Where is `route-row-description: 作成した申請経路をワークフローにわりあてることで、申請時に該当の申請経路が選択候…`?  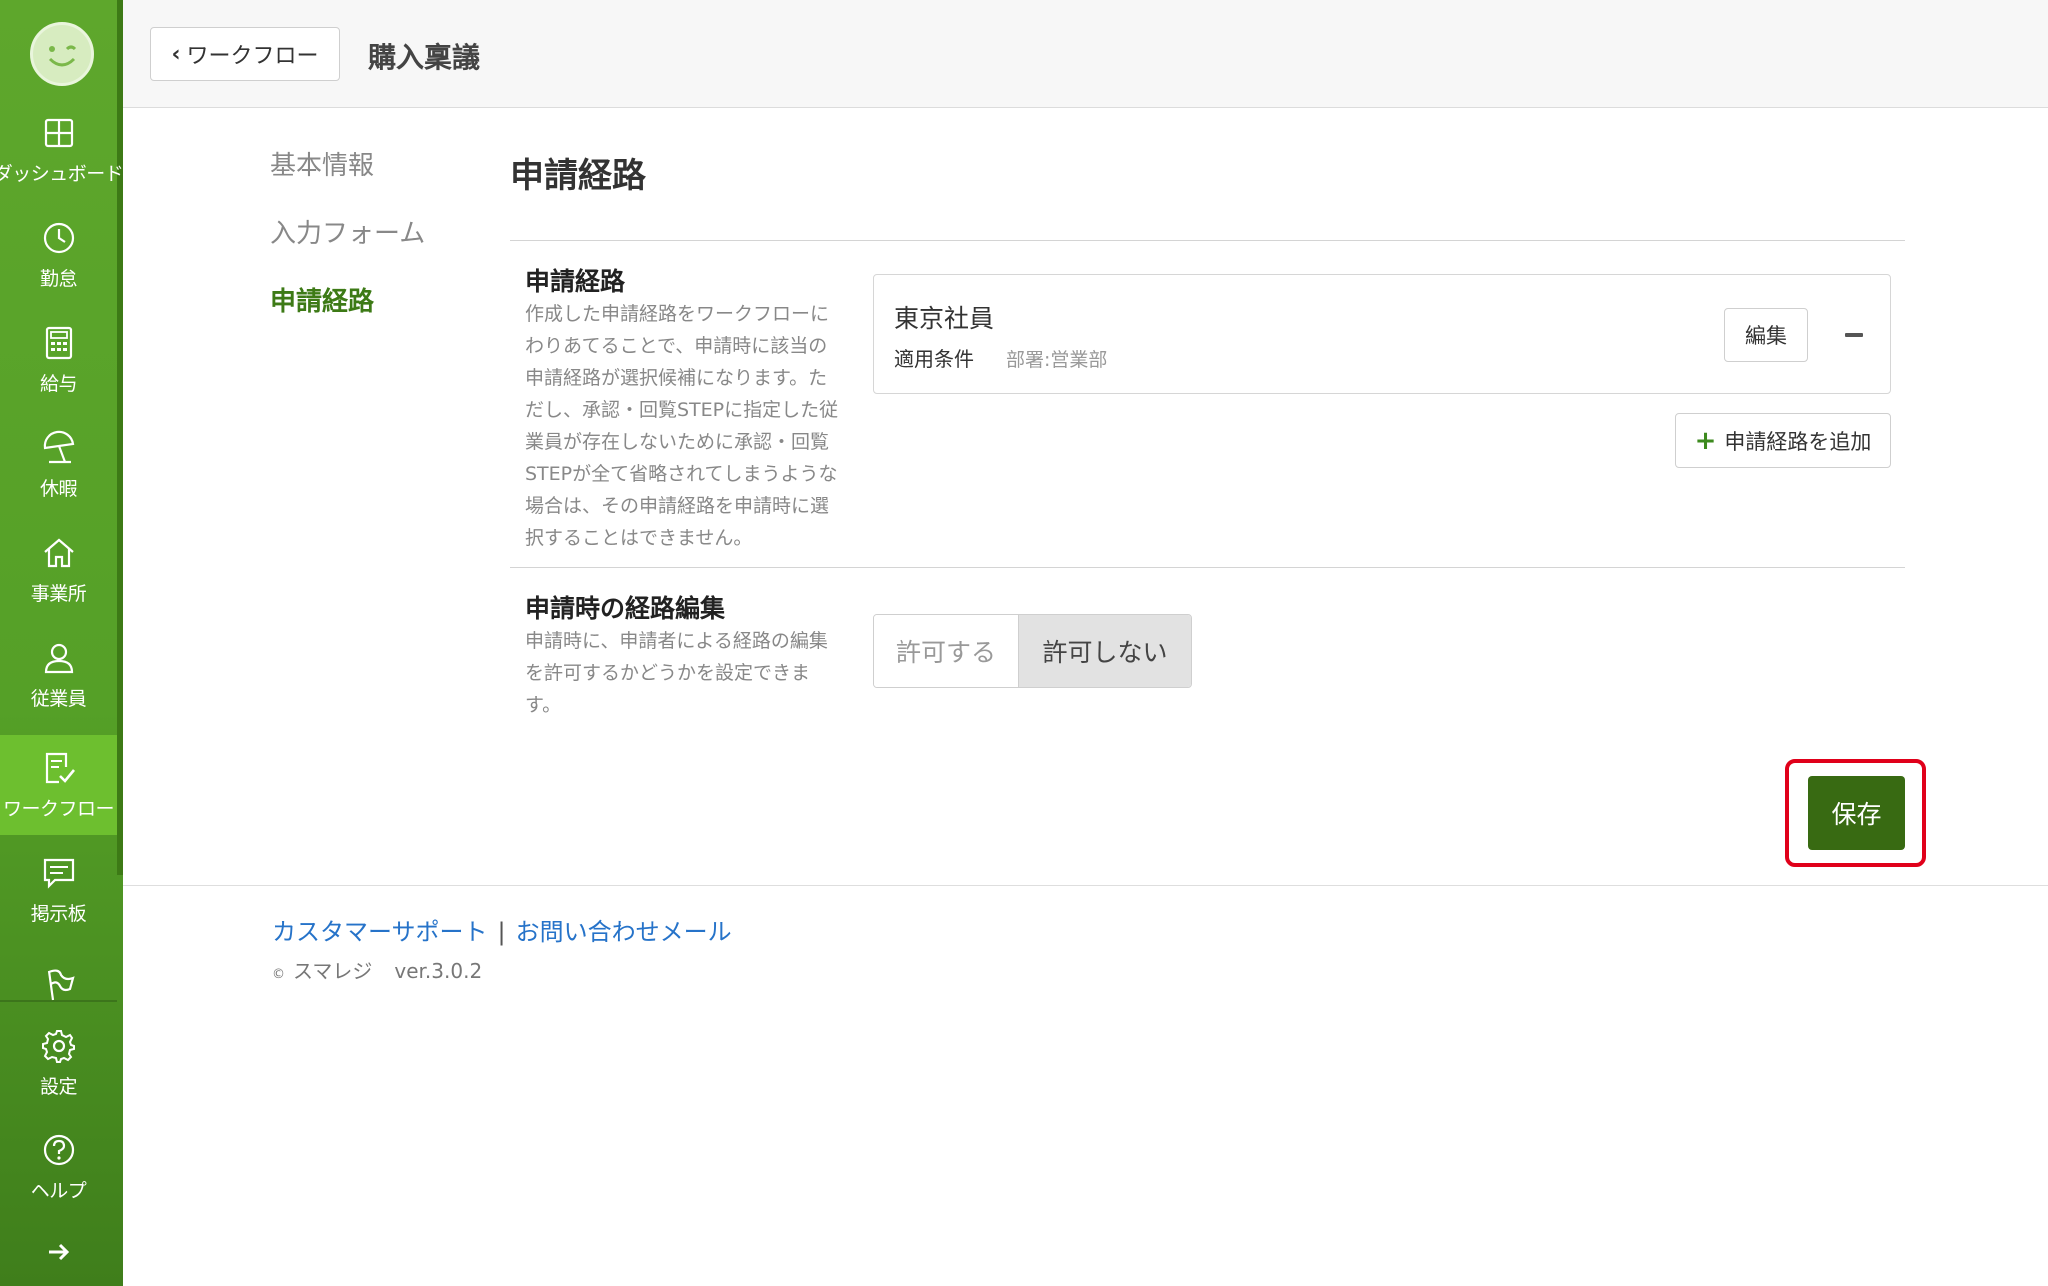
route-row-description: 作成した申請経路をワークフローにわりあてることで、申請時に該当の申請経路が選択候… is located at coordinates (682, 426).